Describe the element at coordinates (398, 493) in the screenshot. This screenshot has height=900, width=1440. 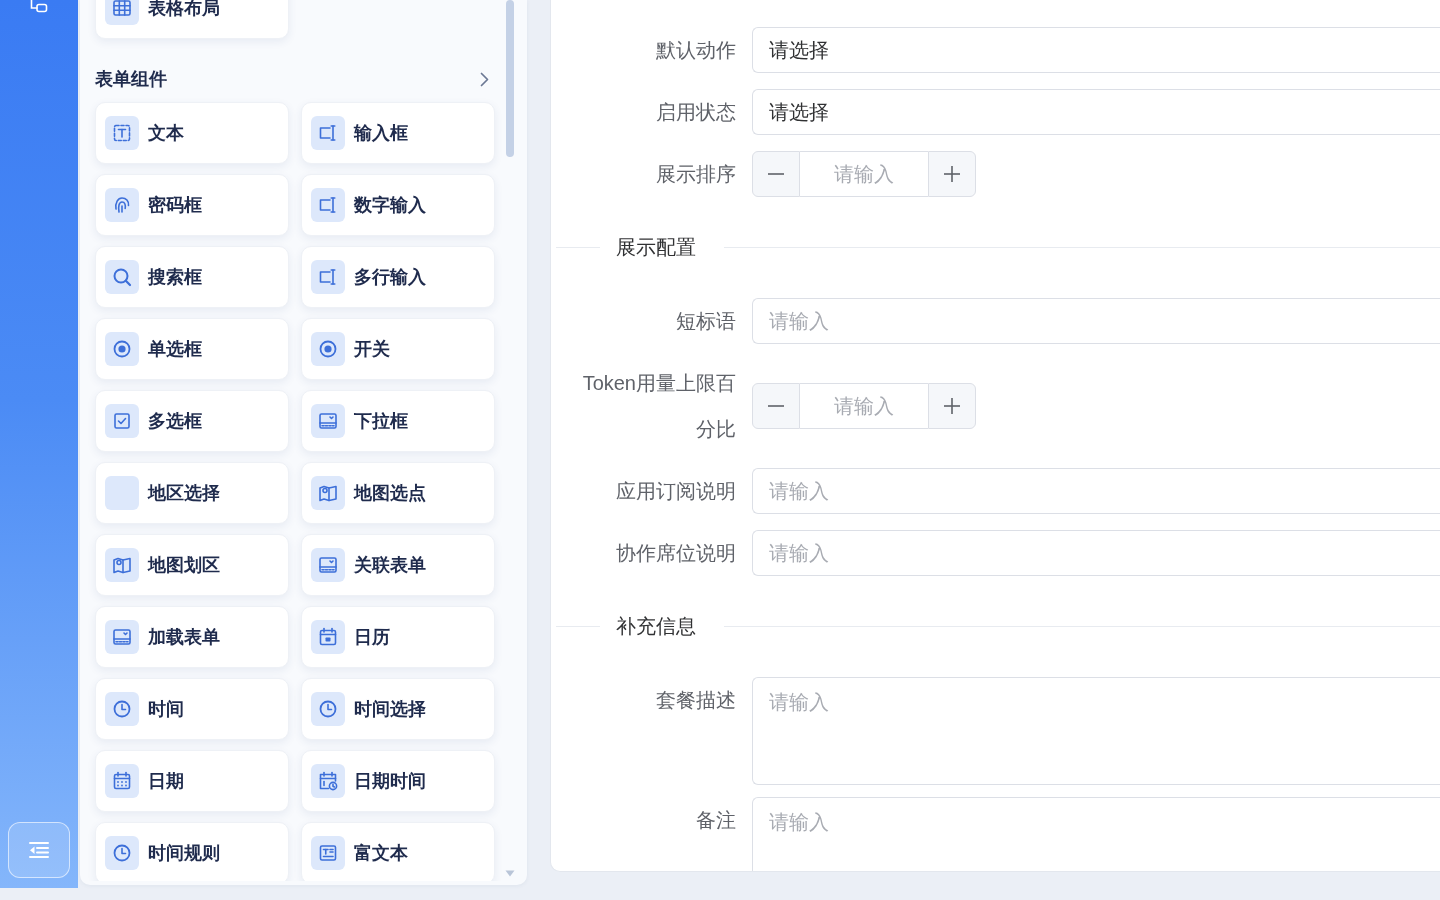
I see `component-card: 地图选点` at that location.